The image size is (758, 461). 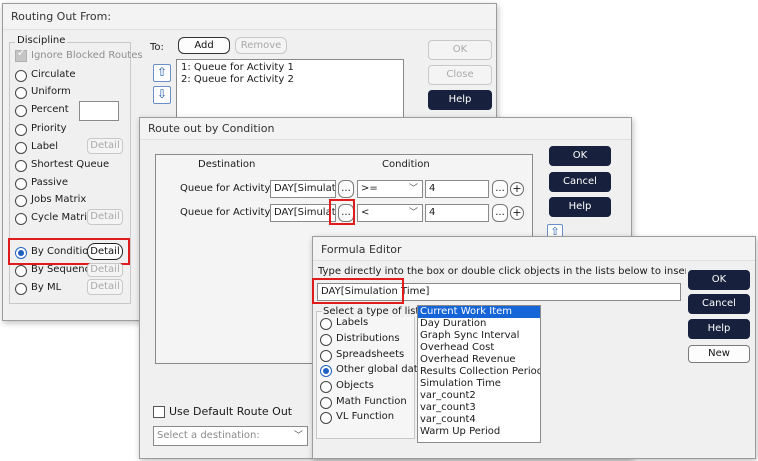 What do you see at coordinates (479, 336) in the screenshot?
I see `list-item: Graph Sync Interval` at bounding box center [479, 336].